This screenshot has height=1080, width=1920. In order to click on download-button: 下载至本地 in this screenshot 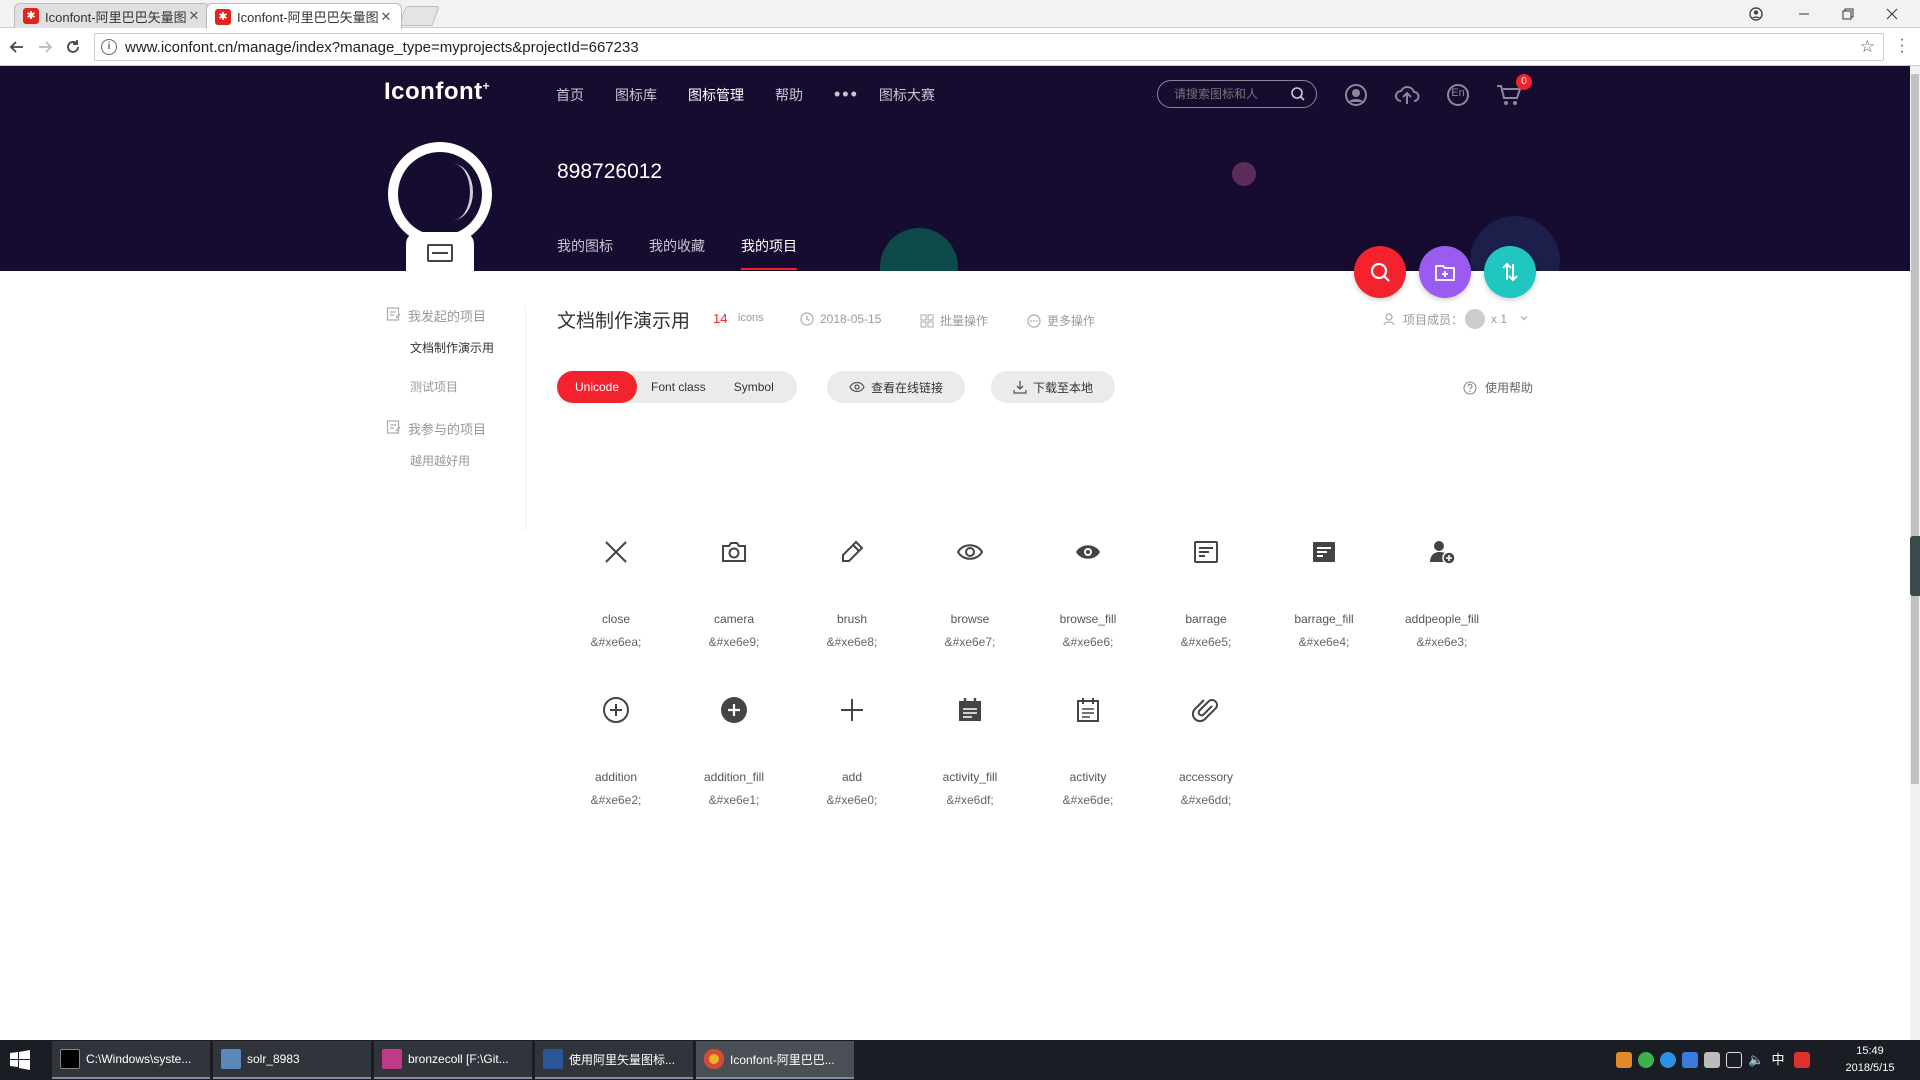, I will do `click(1053, 387)`.